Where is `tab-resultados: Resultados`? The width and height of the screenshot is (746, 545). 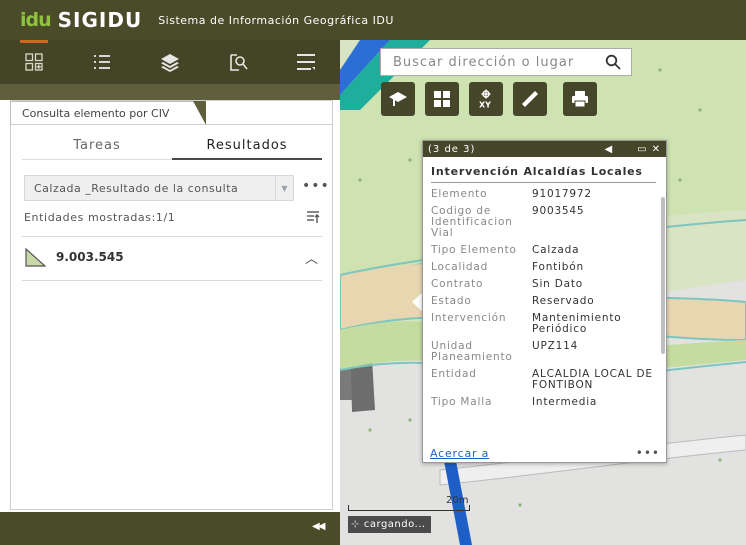 tab-resultados: Resultados is located at coordinates (247, 147).